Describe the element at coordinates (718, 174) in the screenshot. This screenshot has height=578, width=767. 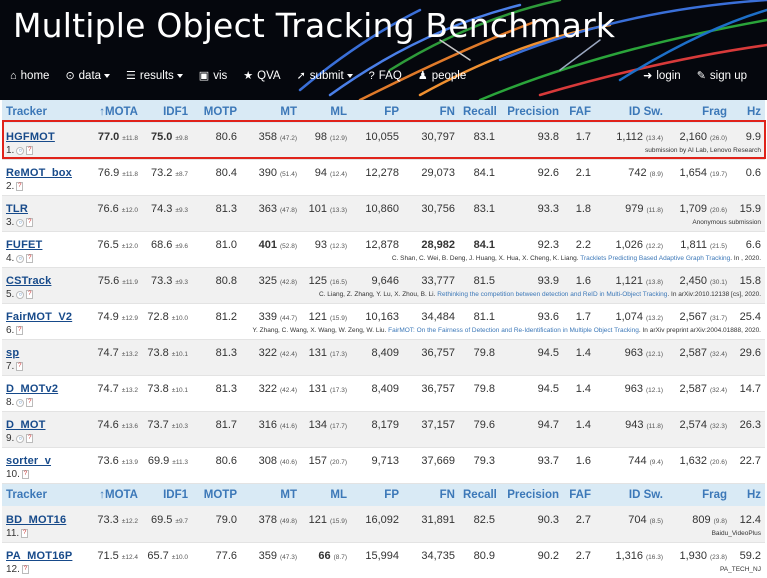
I see `frag-cell-detail: (19.7)` at that location.